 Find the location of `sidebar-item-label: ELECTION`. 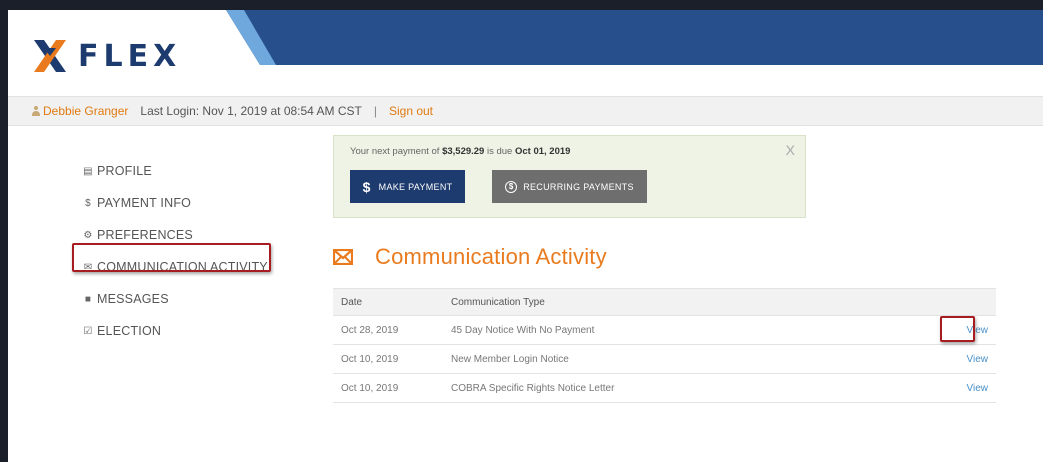

sidebar-item-label: ELECTION is located at coordinates (129, 331).